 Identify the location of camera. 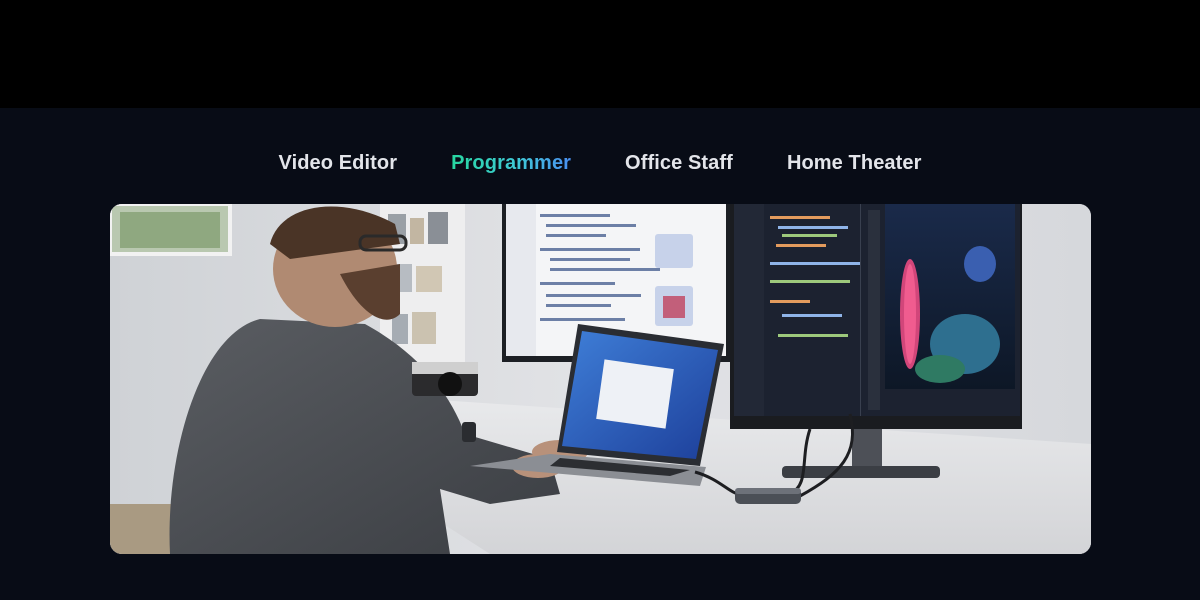
(445, 379).